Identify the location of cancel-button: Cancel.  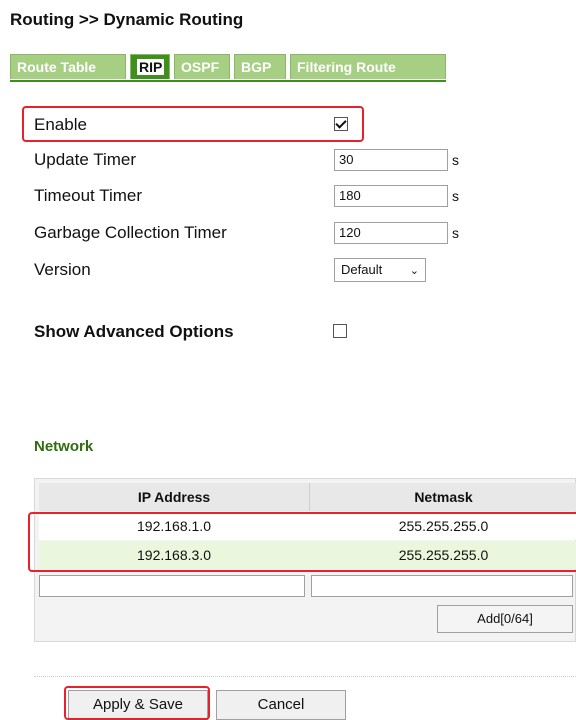
(281, 705).